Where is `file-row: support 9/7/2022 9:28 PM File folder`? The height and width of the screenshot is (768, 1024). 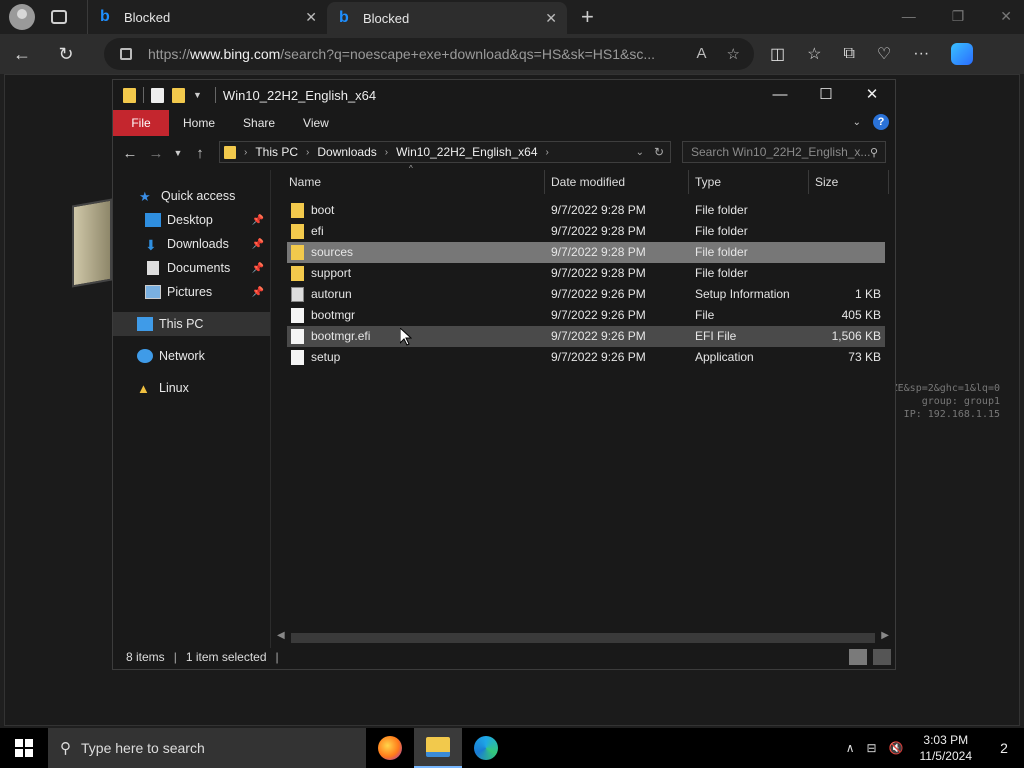 file-row: support 9/7/2022 9:28 PM File folder is located at coordinates (586, 273).